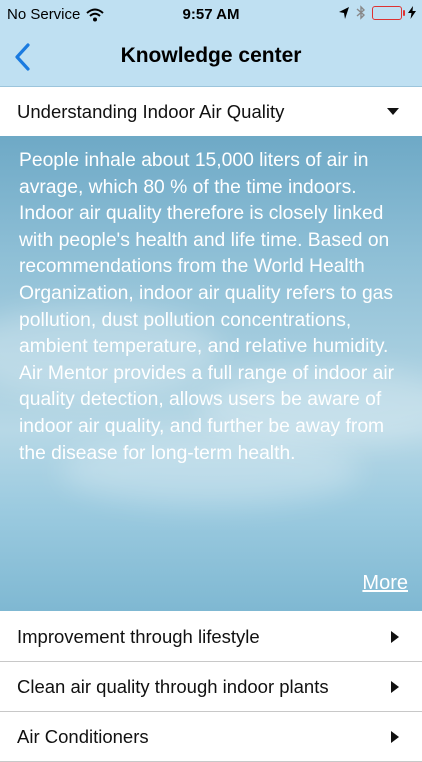 This screenshot has height=762, width=422. I want to click on status-bar: No Service 9:57 AM, so click(211, 15).